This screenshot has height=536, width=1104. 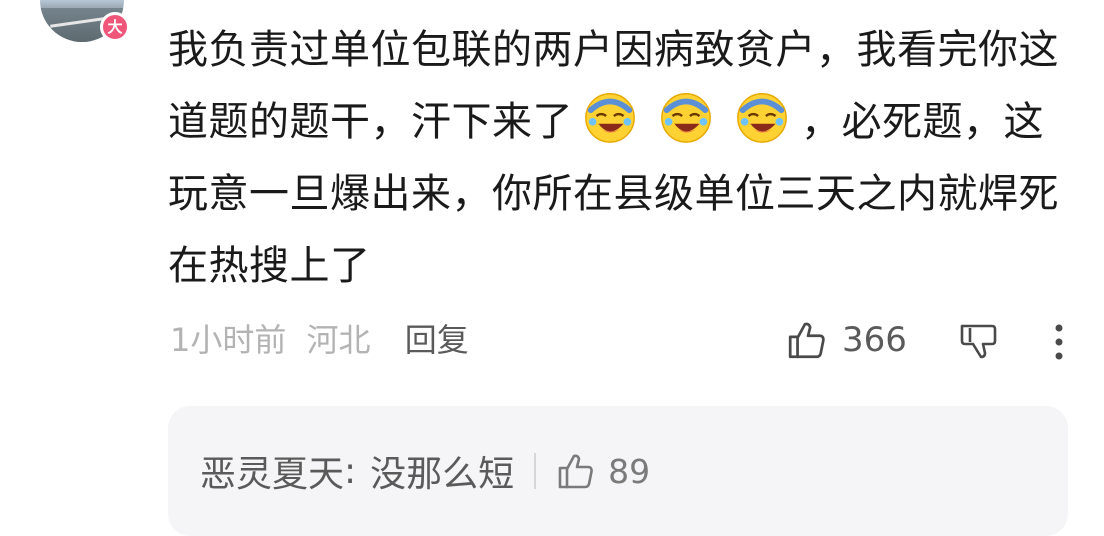 I want to click on reply-like-button: 89, so click(x=603, y=471).